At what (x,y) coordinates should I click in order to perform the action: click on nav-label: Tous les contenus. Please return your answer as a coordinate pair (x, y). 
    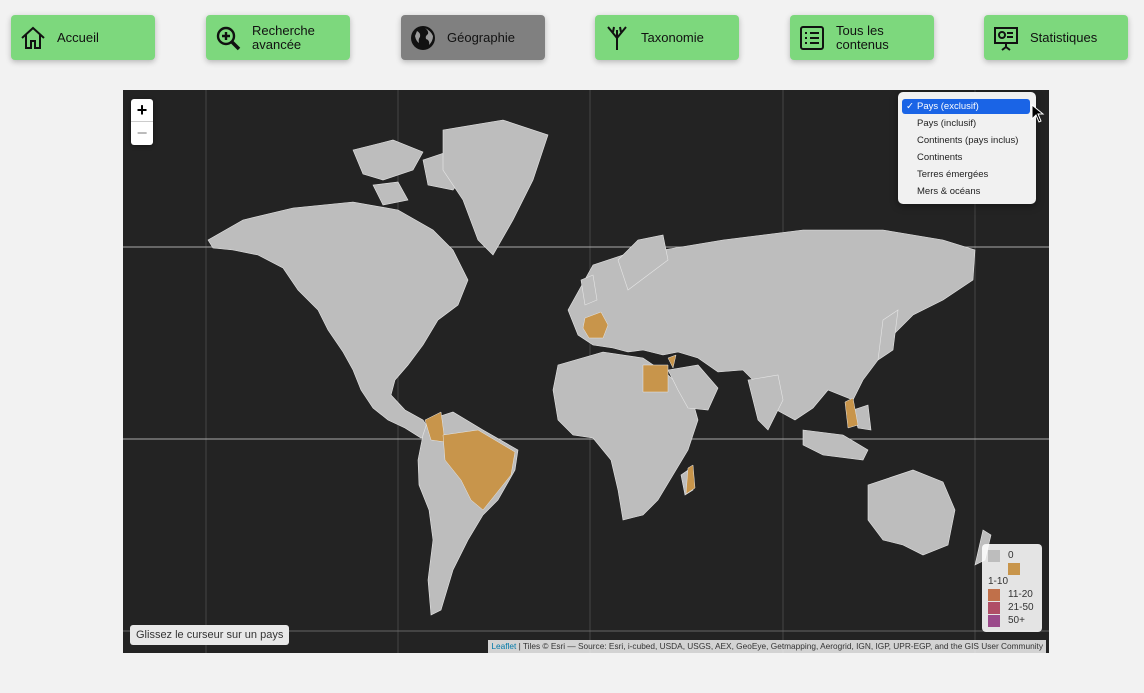
    Looking at the image, I should click on (862, 37).